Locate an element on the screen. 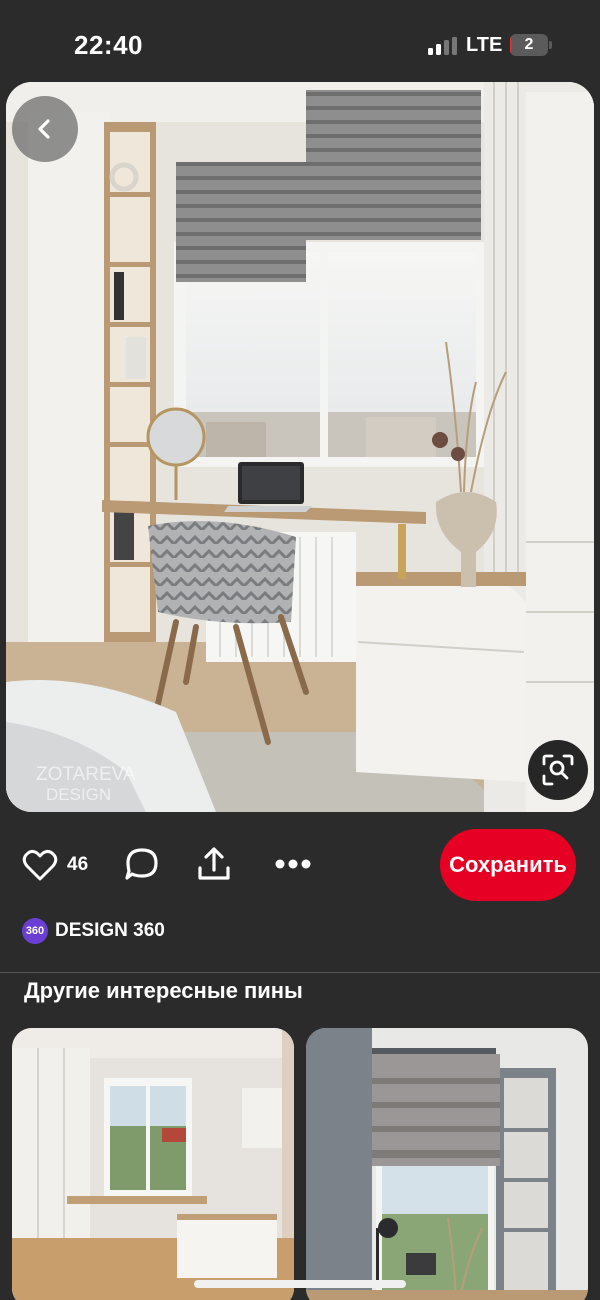  related-pins-title: Другие интересные пины is located at coordinates (163, 990).